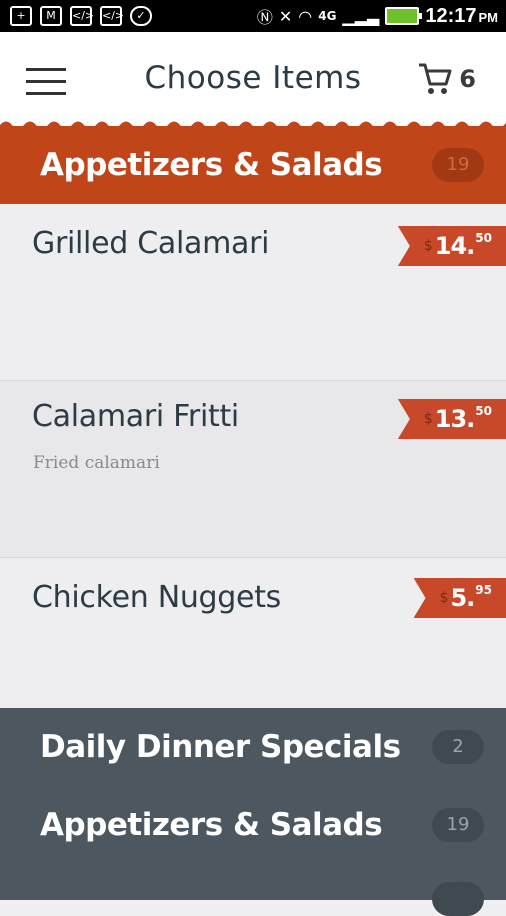 The height and width of the screenshot is (916, 506). I want to click on category-header: Appetizers & Salads 19, so click(253, 825).